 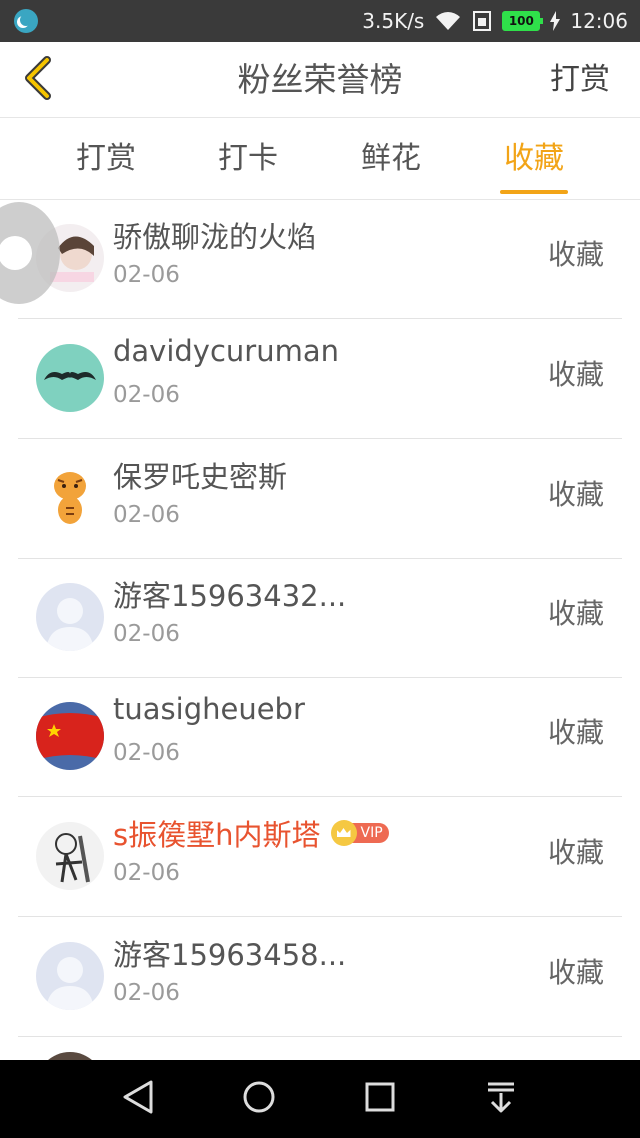 I want to click on flag-avatar, so click(x=70, y=736).